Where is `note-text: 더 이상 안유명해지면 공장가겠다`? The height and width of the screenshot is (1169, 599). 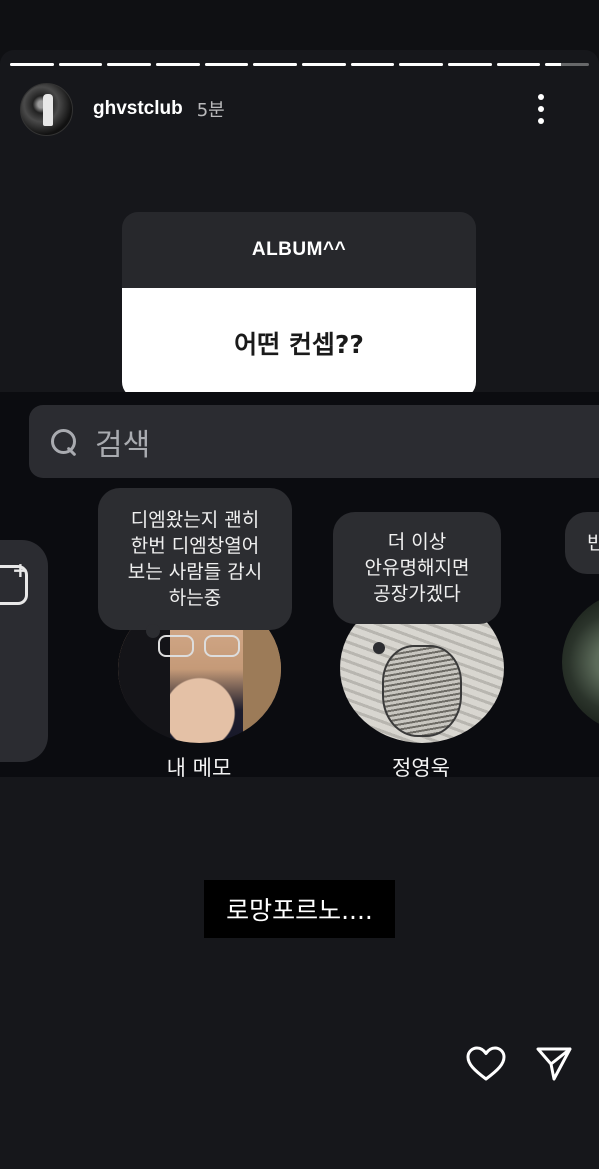
note-text: 더 이상 안유명해지면 공장가겠다 is located at coordinates (417, 568).